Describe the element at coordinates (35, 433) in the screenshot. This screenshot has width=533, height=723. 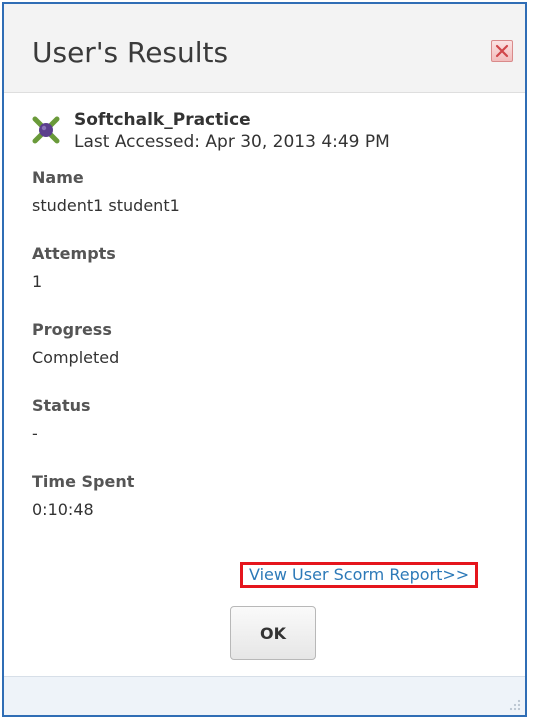
I see `field-value: -` at that location.